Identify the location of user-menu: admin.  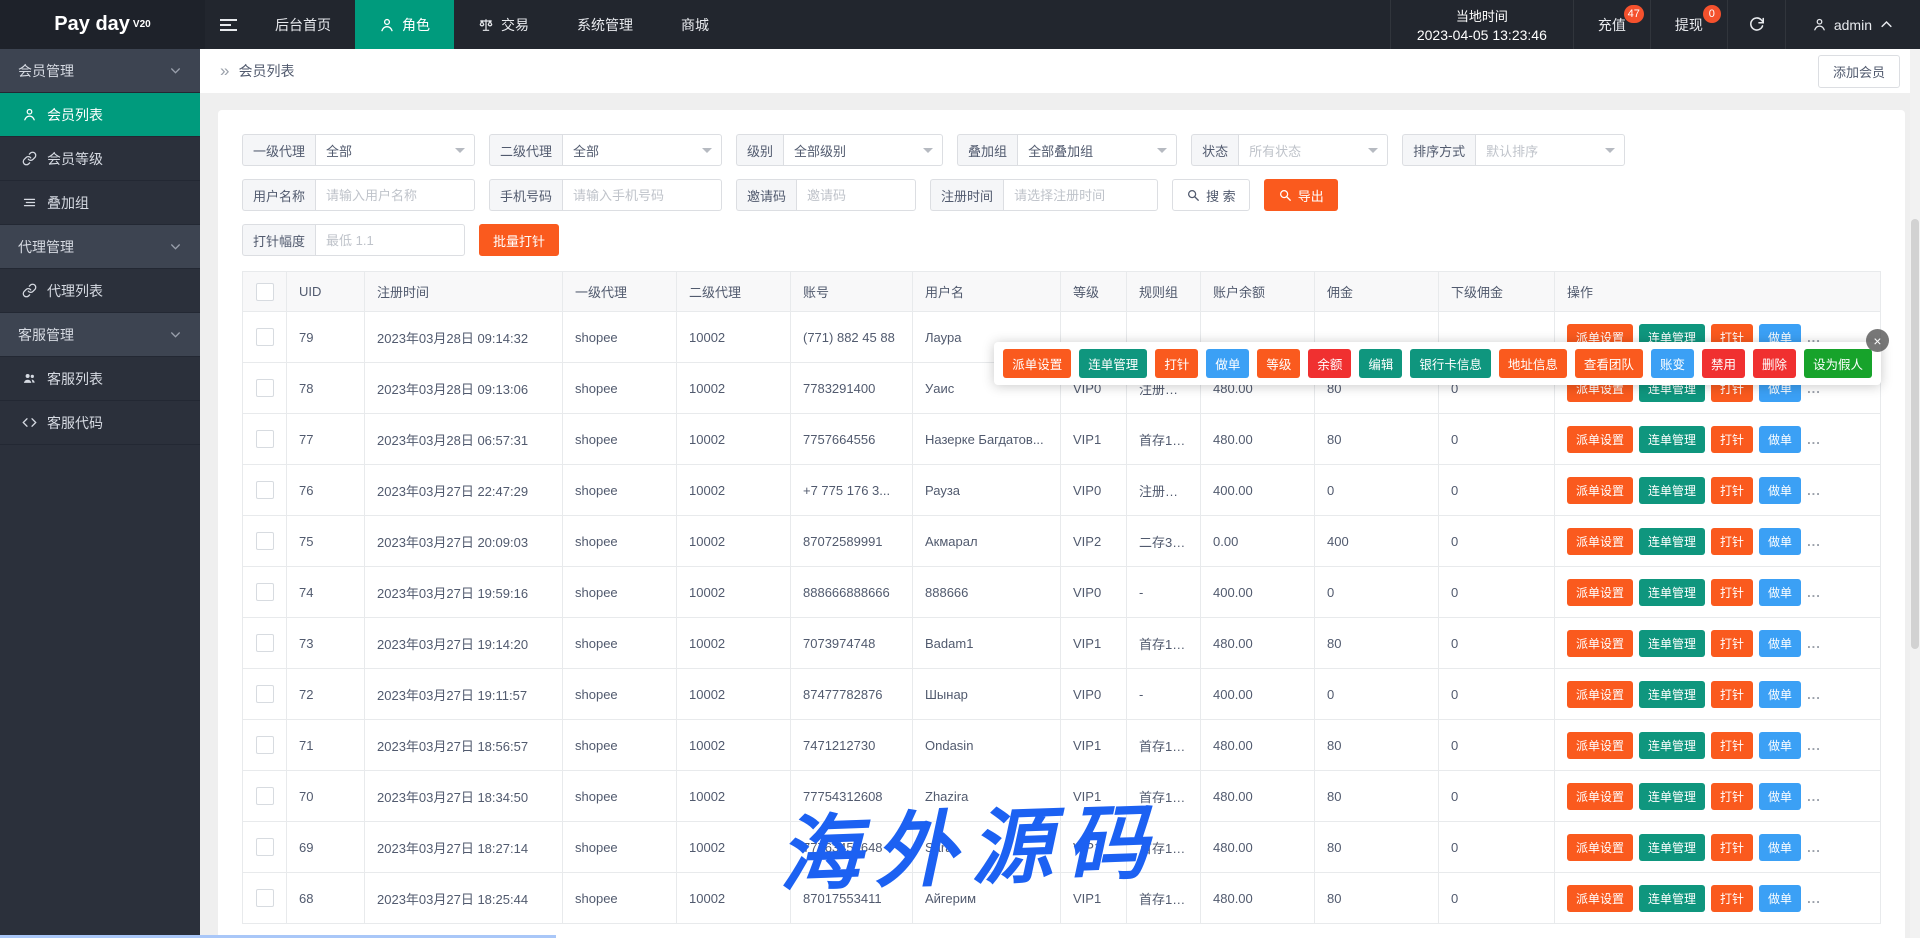
(1852, 24).